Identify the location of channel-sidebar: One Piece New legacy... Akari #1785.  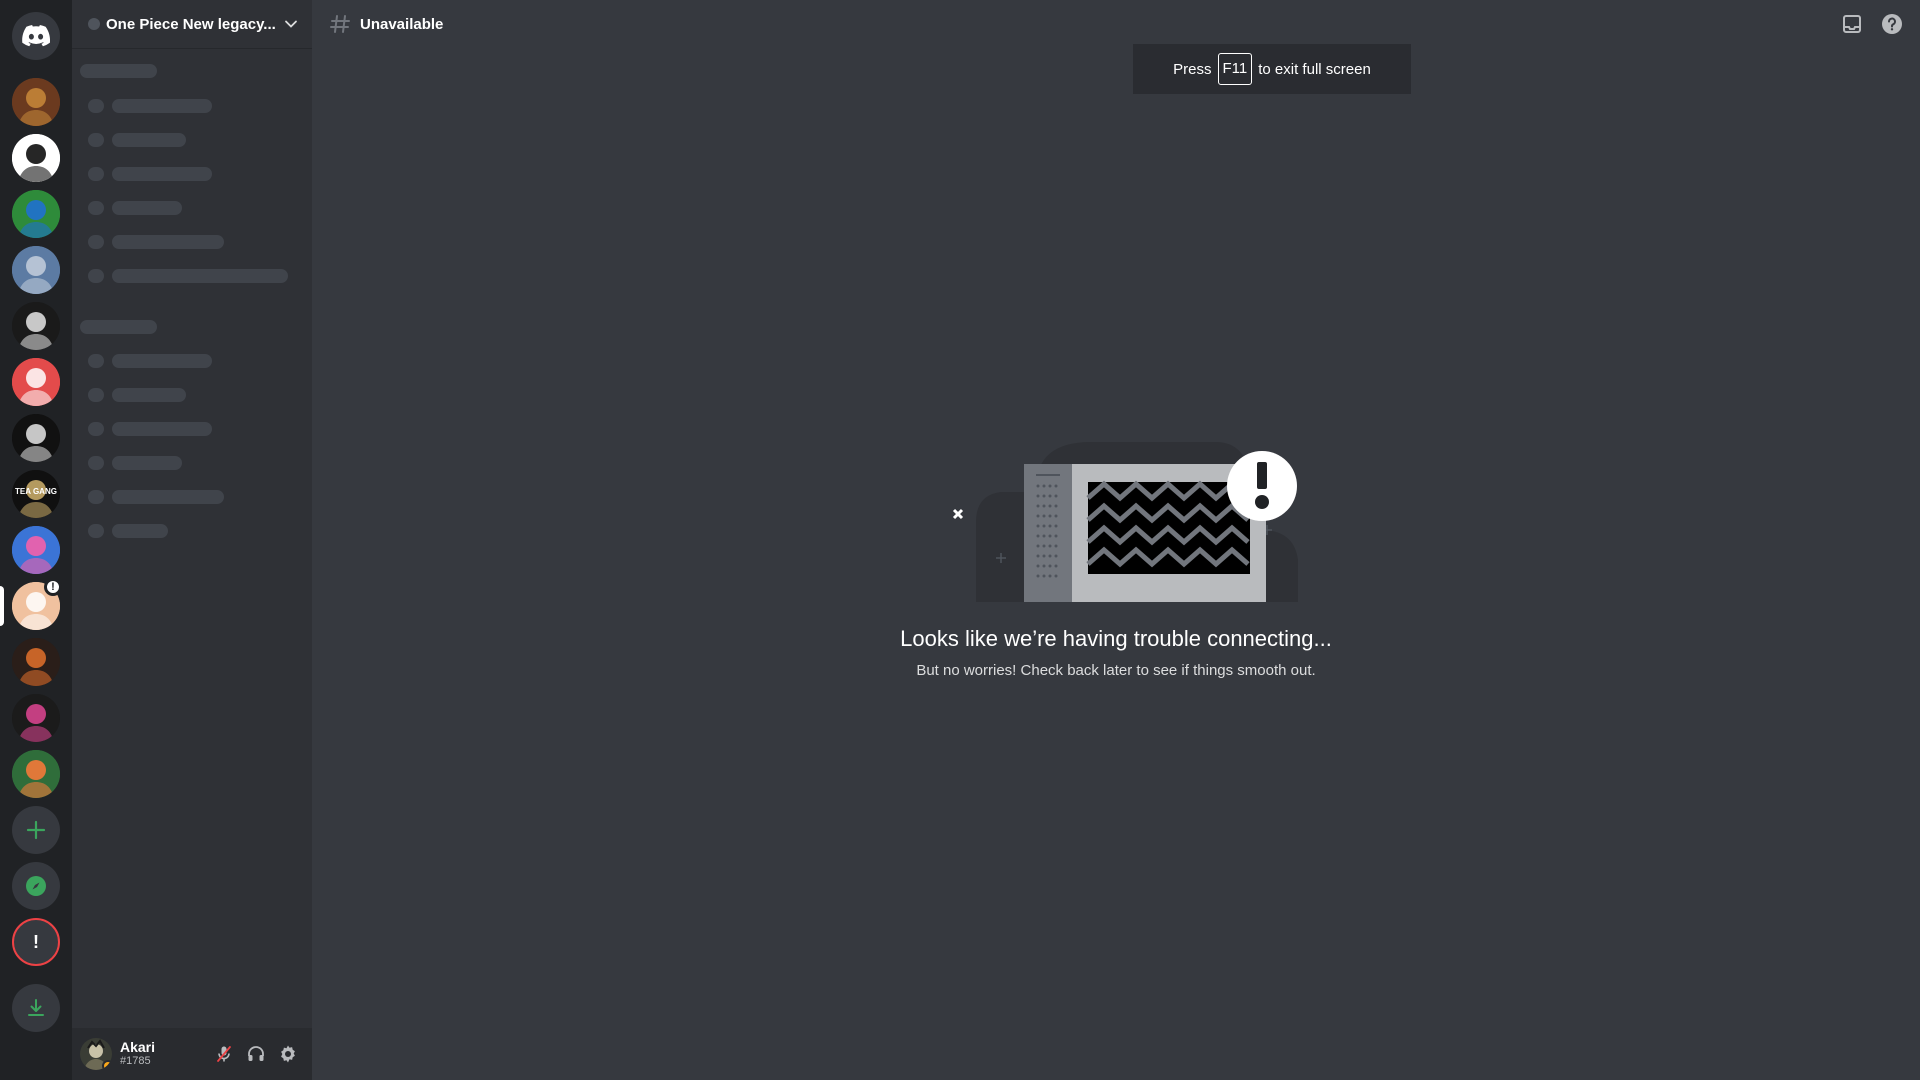
(192, 540).